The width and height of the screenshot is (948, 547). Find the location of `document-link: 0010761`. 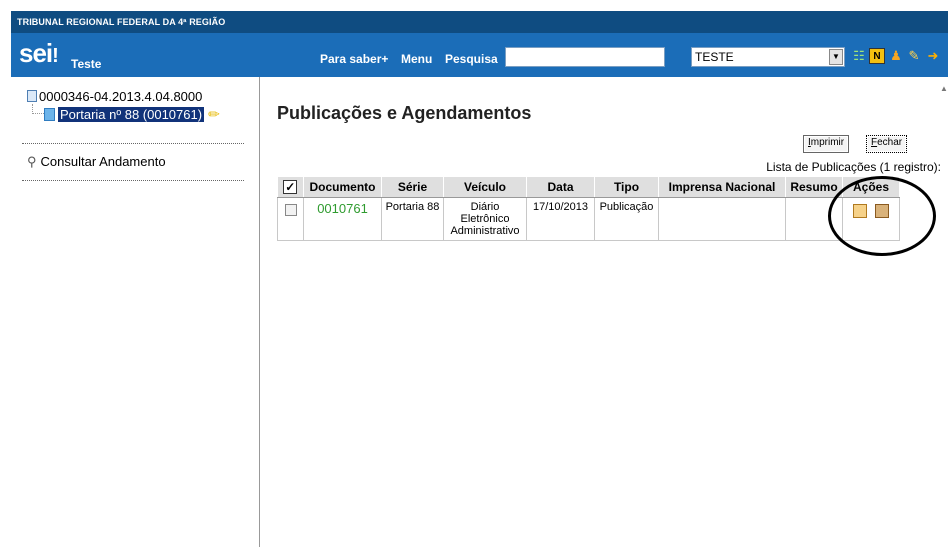

document-link: 0010761 is located at coordinates (342, 208).